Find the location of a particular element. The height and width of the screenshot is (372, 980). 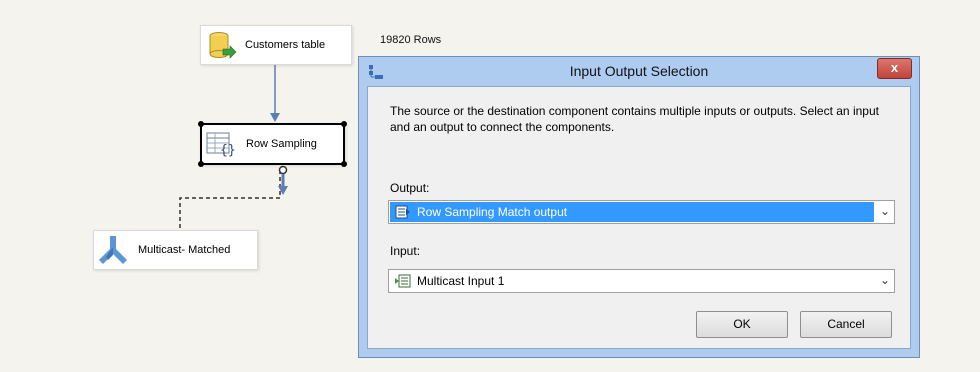

path-arrowhead is located at coordinates (275, 117).